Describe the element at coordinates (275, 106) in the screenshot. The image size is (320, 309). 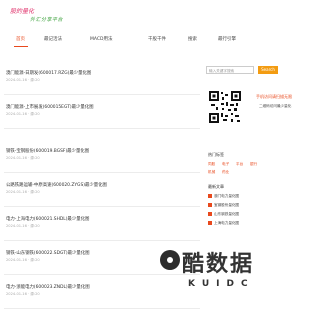
I see `mp-subtitle: 二维码访问最少量化` at that location.